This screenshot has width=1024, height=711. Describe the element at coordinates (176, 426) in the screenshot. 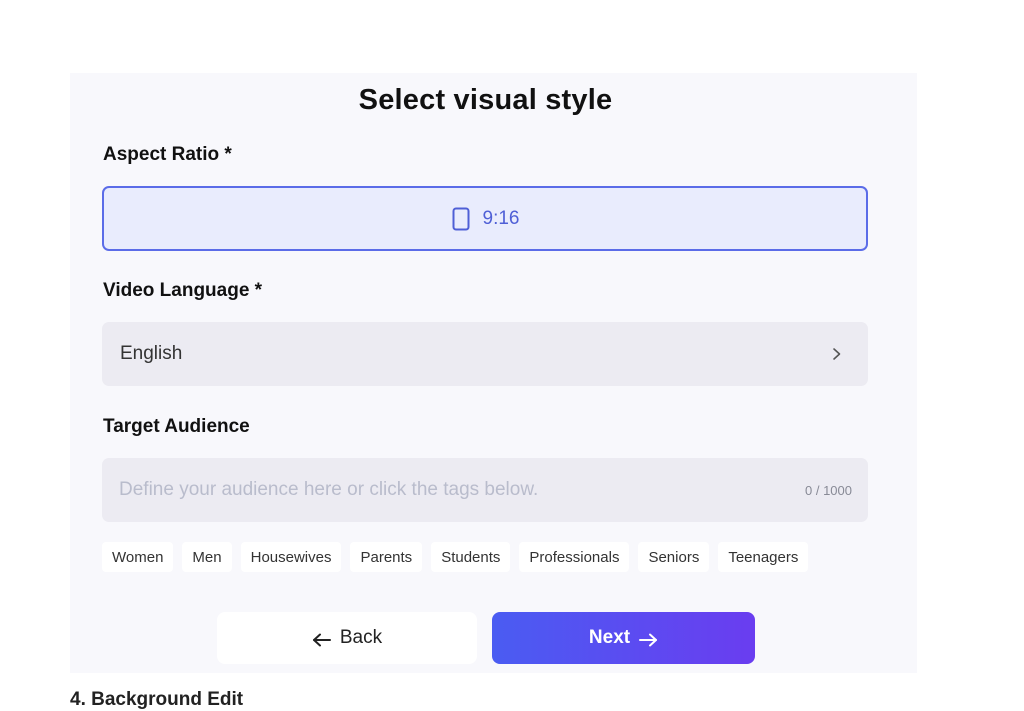

I see `target-audience-label: Target Audience` at that location.